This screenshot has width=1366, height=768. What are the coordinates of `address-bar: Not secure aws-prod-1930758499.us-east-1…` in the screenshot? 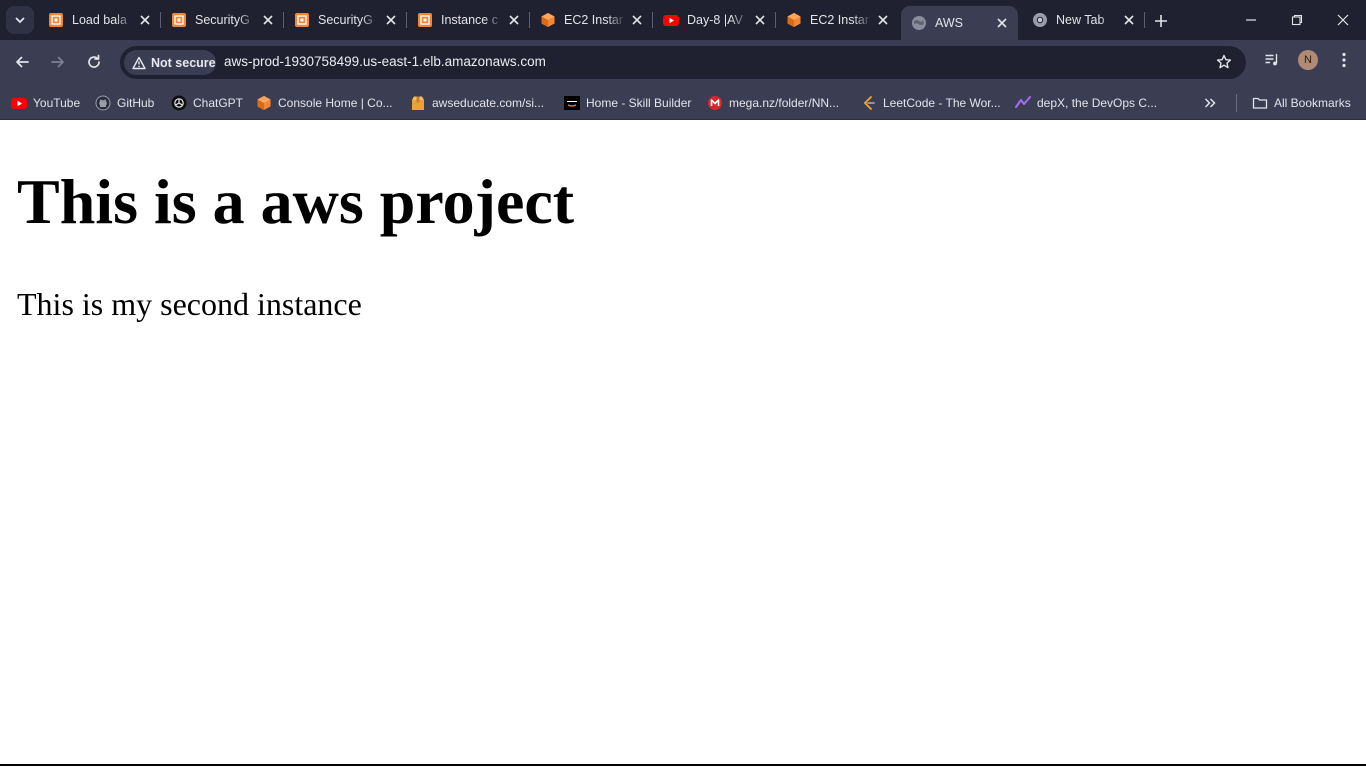 It's located at (683, 62).